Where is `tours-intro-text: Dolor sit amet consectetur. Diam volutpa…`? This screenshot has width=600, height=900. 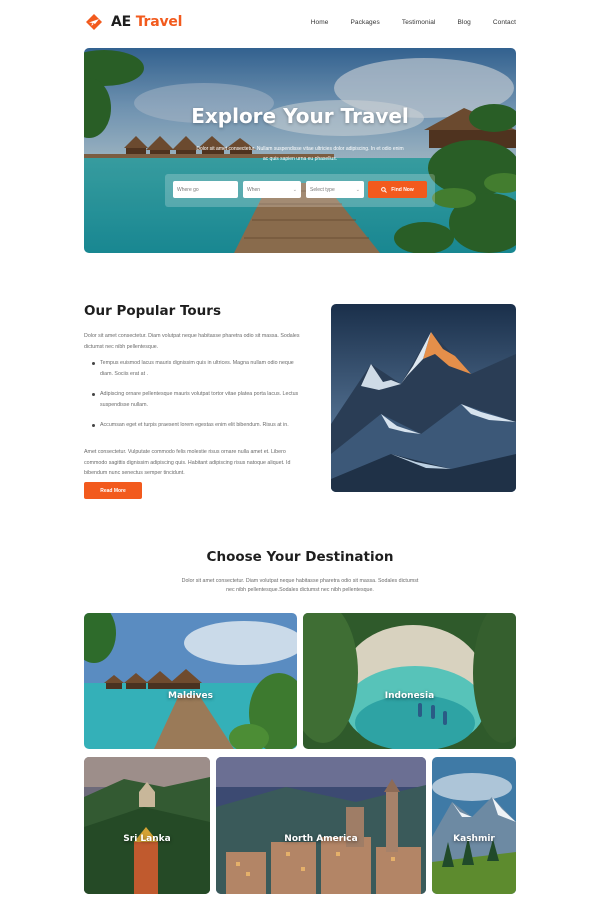
tours-intro-text: Dolor sit amet consectetur. Diam volutpa… is located at coordinates (192, 341).